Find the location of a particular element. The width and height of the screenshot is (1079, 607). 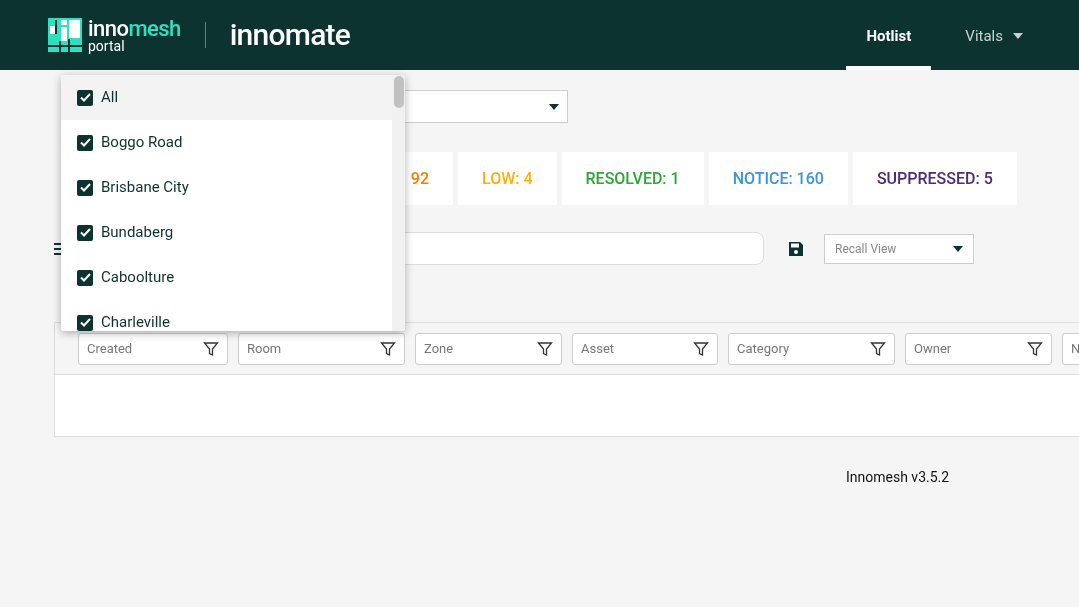

column-filter-field: Owner is located at coordinates (978, 348).